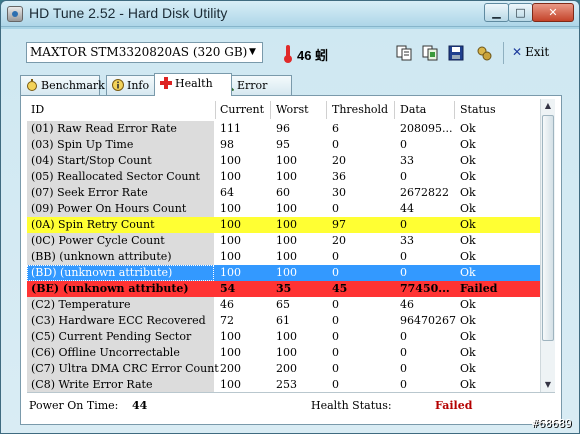 This screenshot has width=580, height=434. What do you see at coordinates (242, 109) in the screenshot?
I see `header-current: Current` at bounding box center [242, 109].